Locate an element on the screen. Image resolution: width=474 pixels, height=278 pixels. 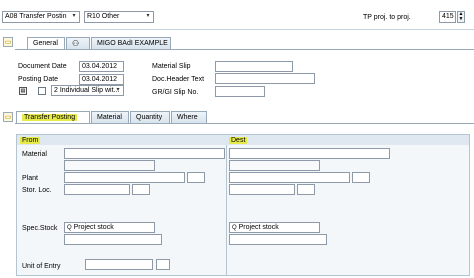
posting-date-value: 03.04.2012 is located at coordinates (100, 79).